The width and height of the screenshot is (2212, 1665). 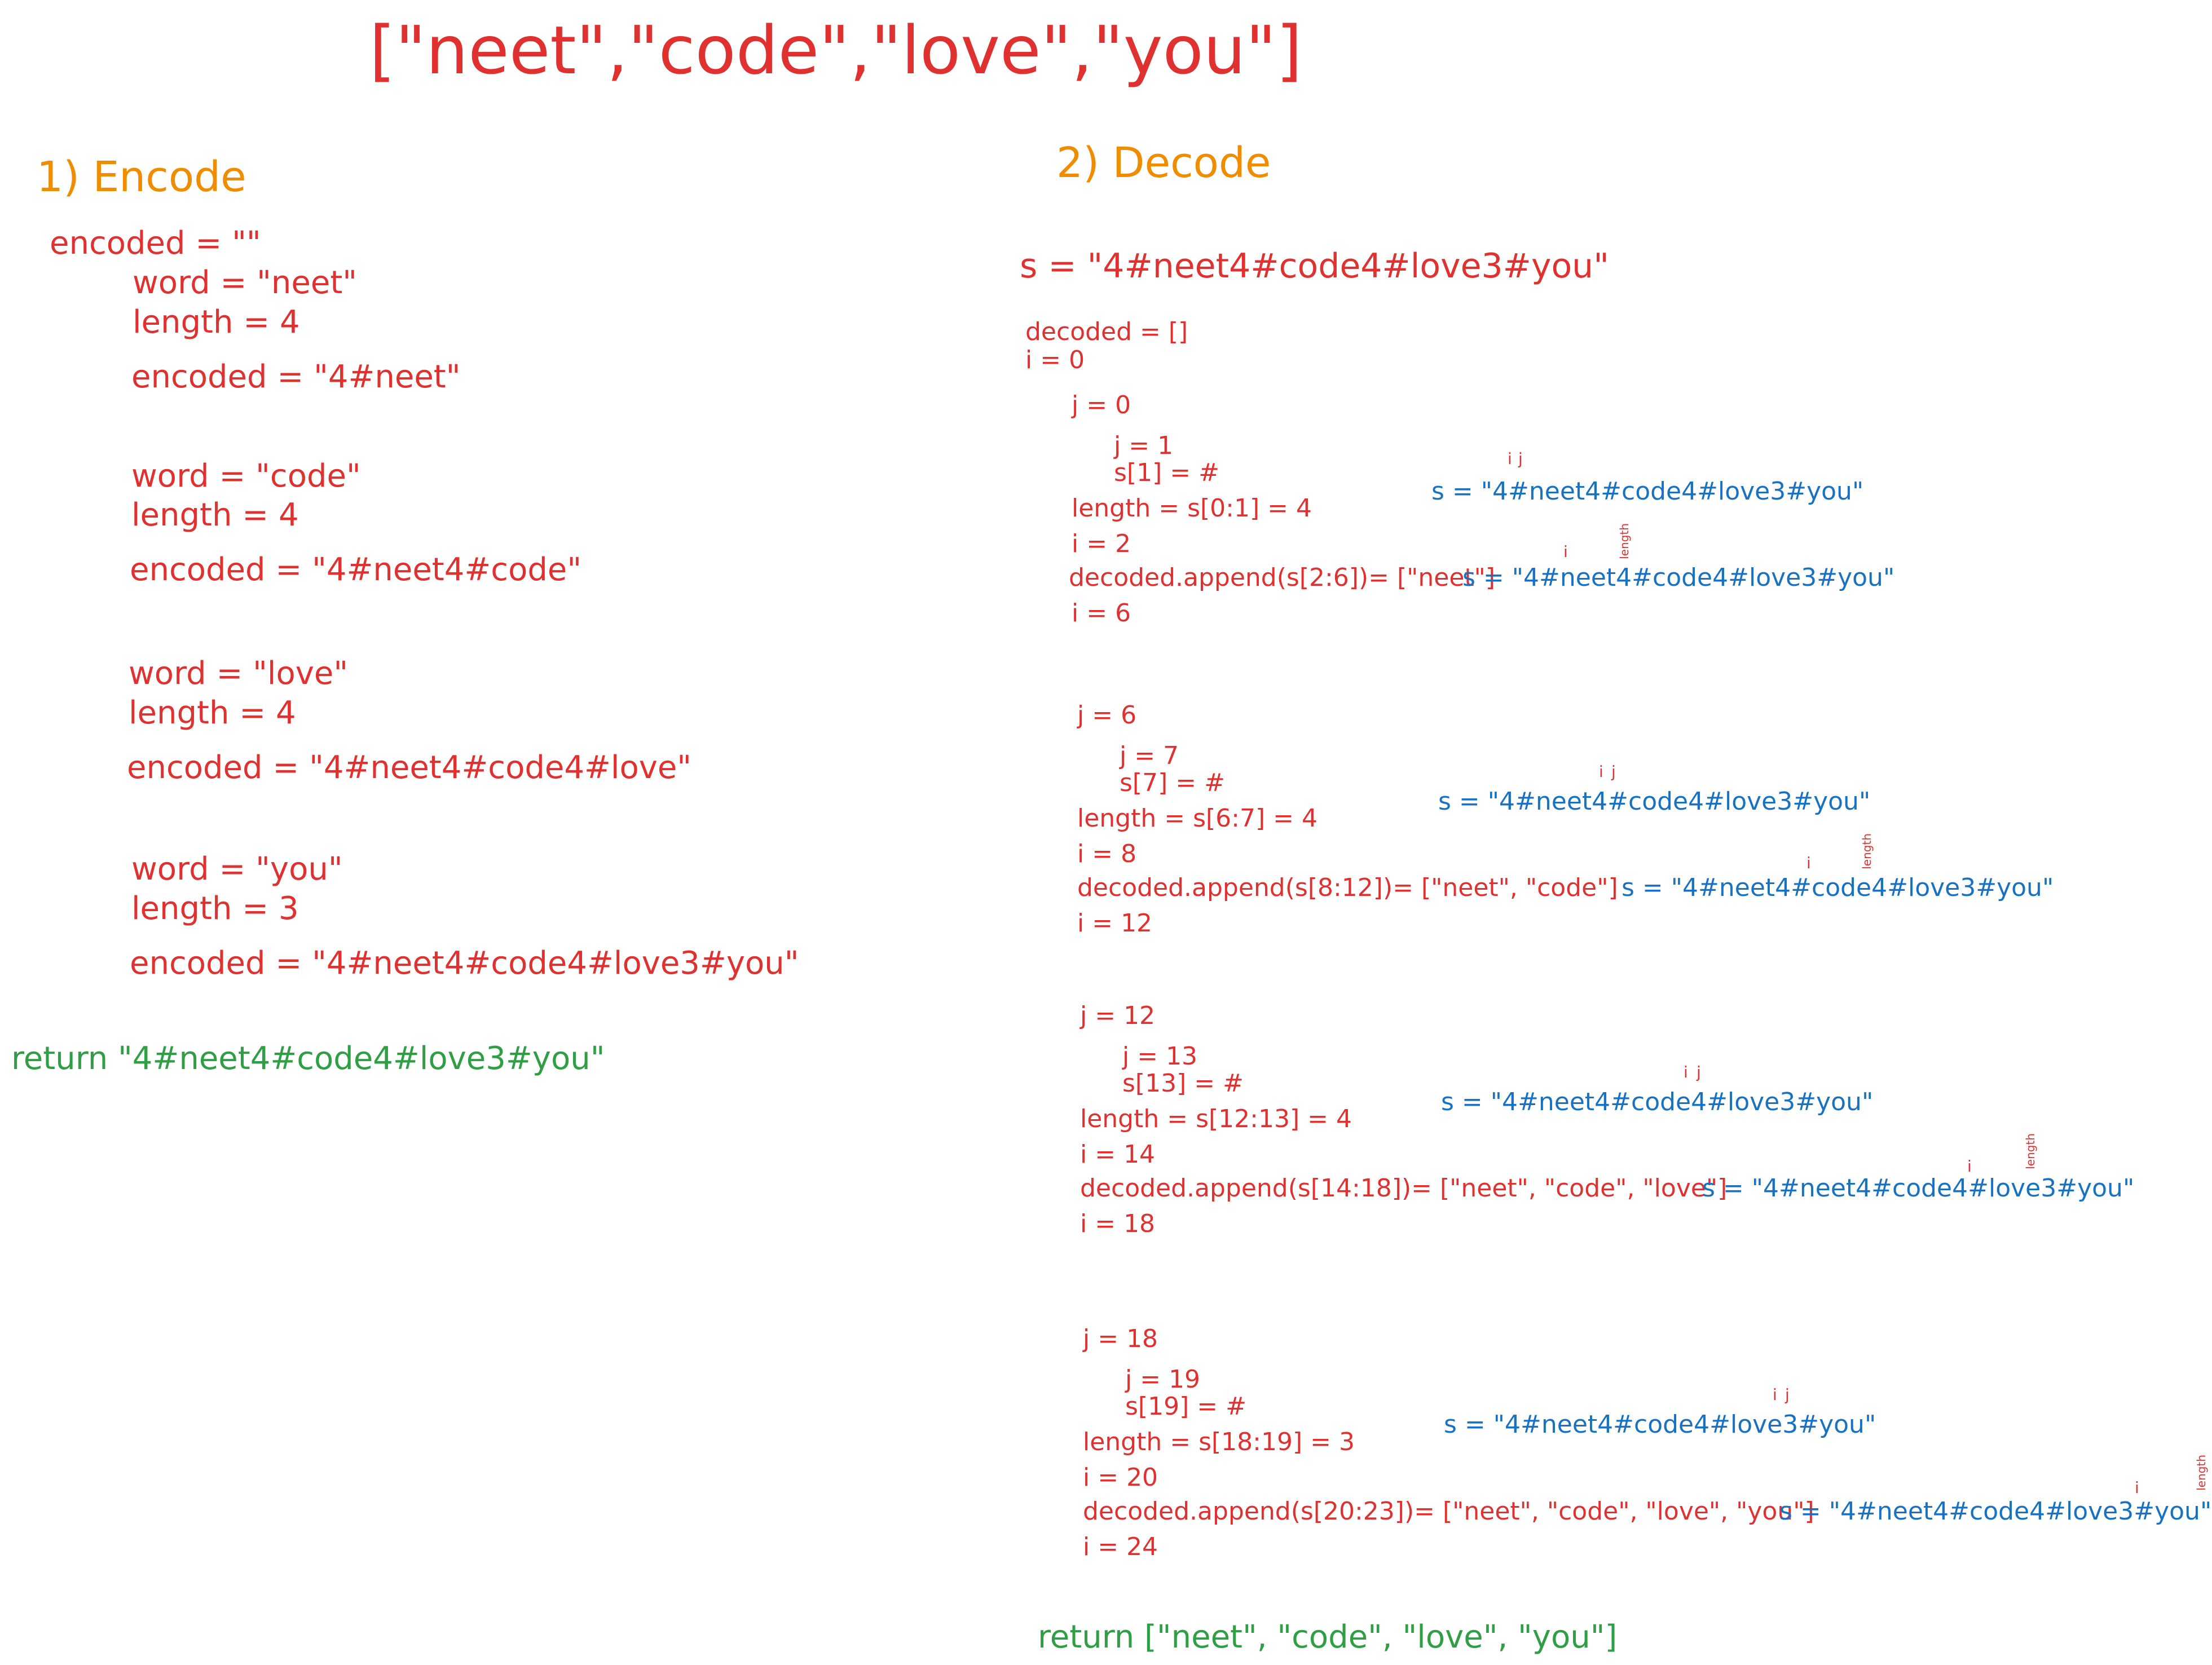 What do you see at coordinates (1055, 360) in the screenshot?
I see `decode-init-i: i = 0` at bounding box center [1055, 360].